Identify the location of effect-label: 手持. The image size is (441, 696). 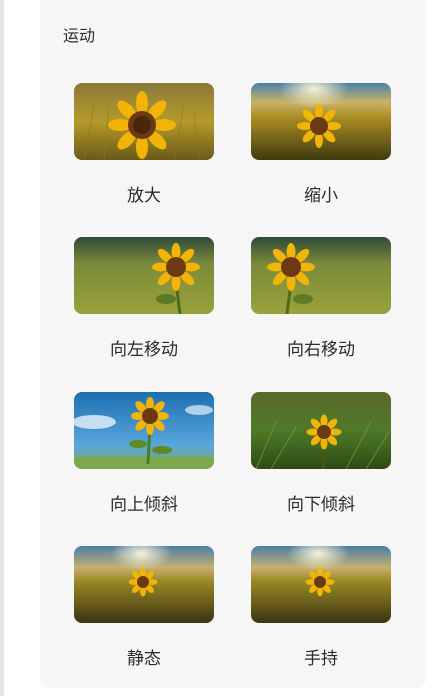
(321, 659).